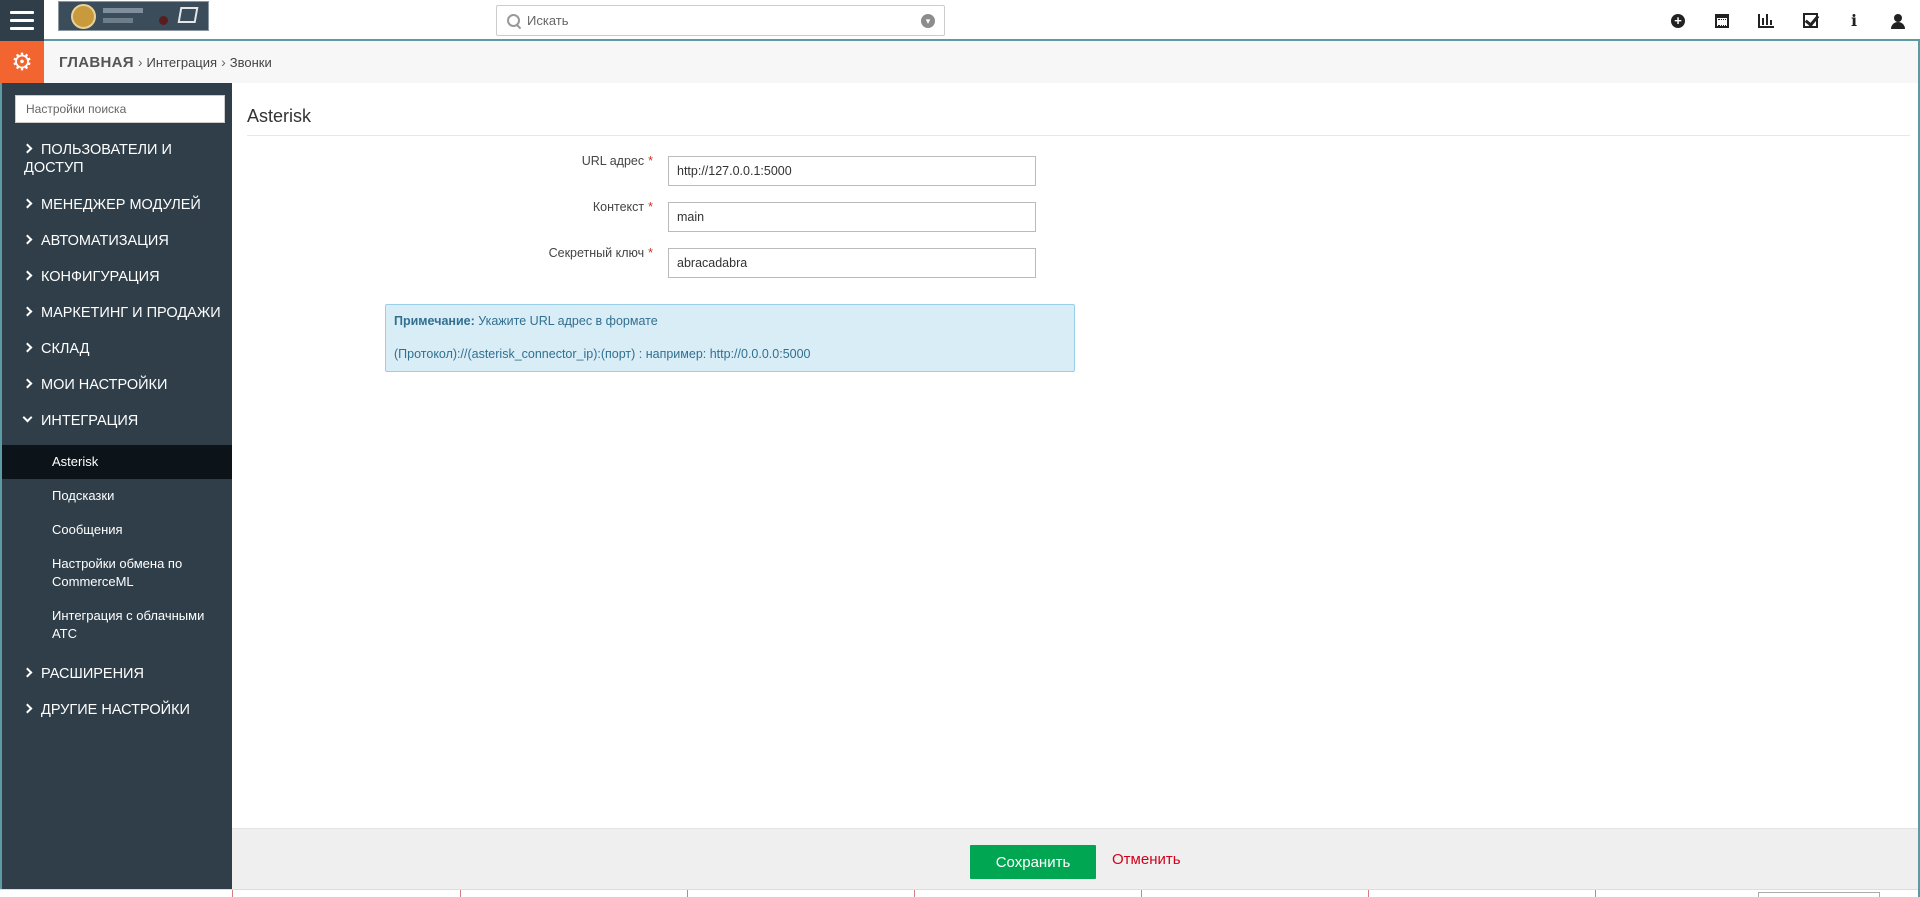 Image resolution: width=1920 pixels, height=897 pixels. What do you see at coordinates (117, 625) in the screenshot?
I see `sidebar-subitem-cloud-pbx: Интеграция с облачными АТС` at bounding box center [117, 625].